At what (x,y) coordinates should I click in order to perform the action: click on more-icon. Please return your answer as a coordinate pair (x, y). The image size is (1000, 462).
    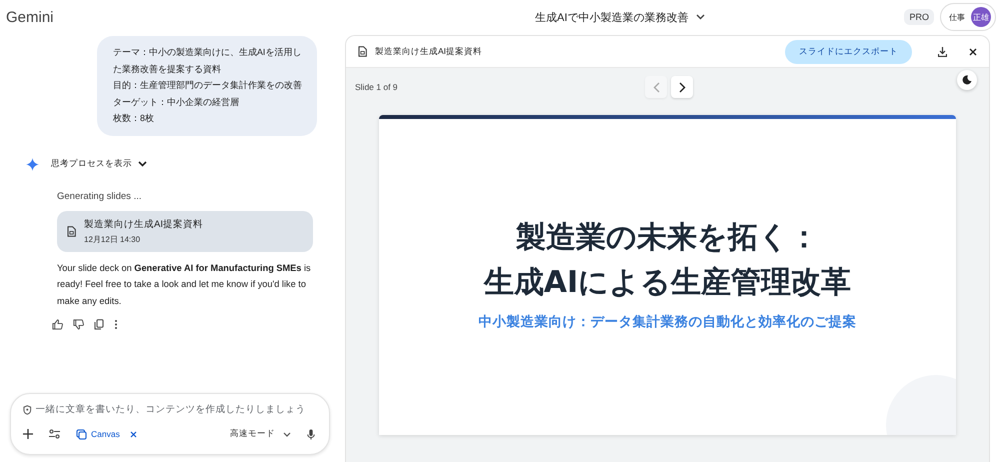
    Looking at the image, I should click on (116, 324).